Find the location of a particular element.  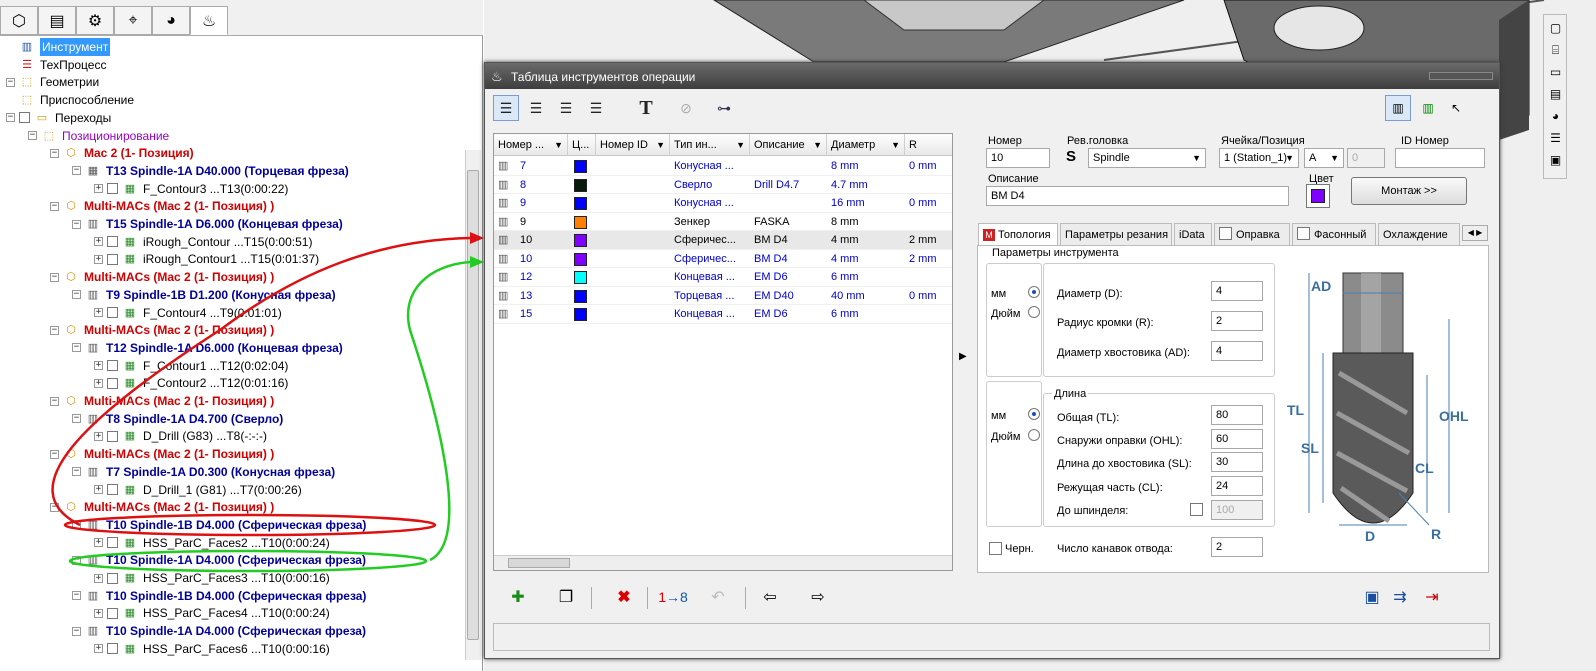

tab-holder: Оправка is located at coordinates (1252, 234).